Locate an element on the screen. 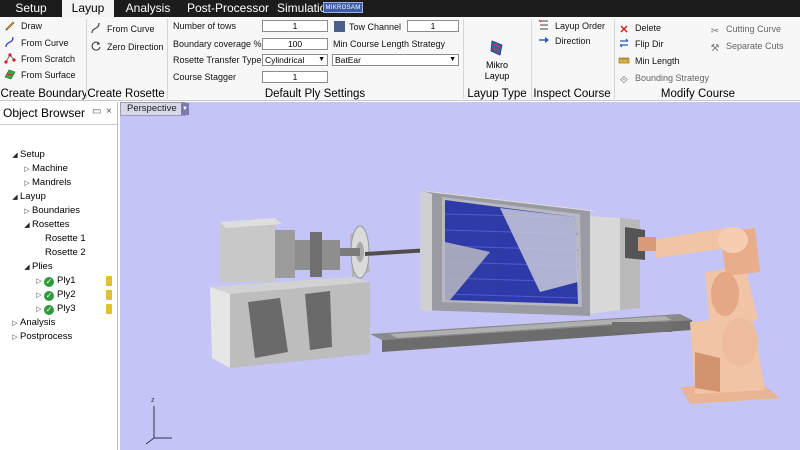  layup-type-caption: Layup Type is located at coordinates (497, 94).